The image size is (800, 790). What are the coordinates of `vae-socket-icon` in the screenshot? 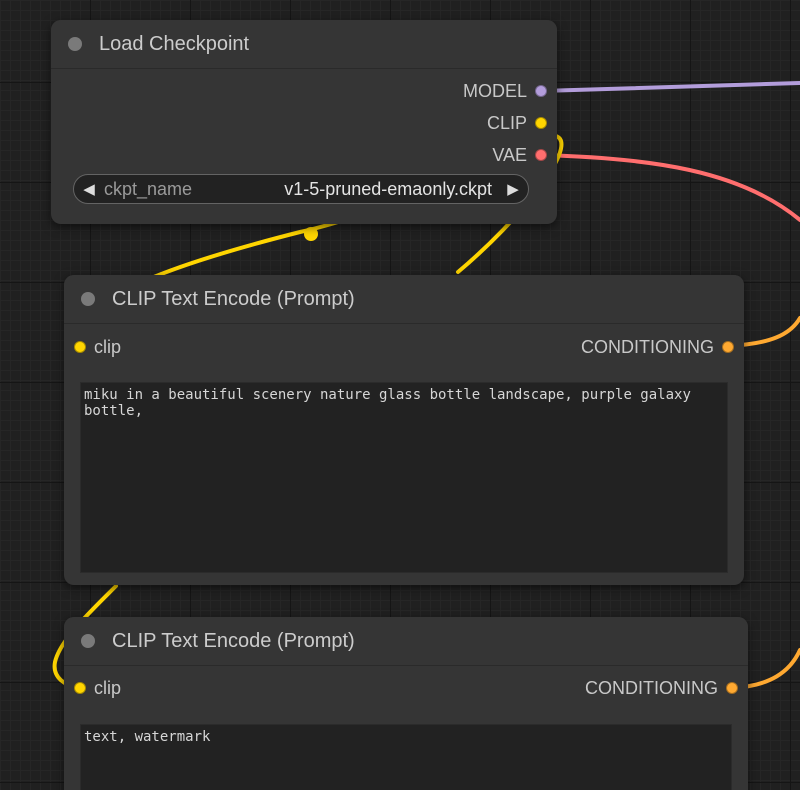 It's located at (541, 155).